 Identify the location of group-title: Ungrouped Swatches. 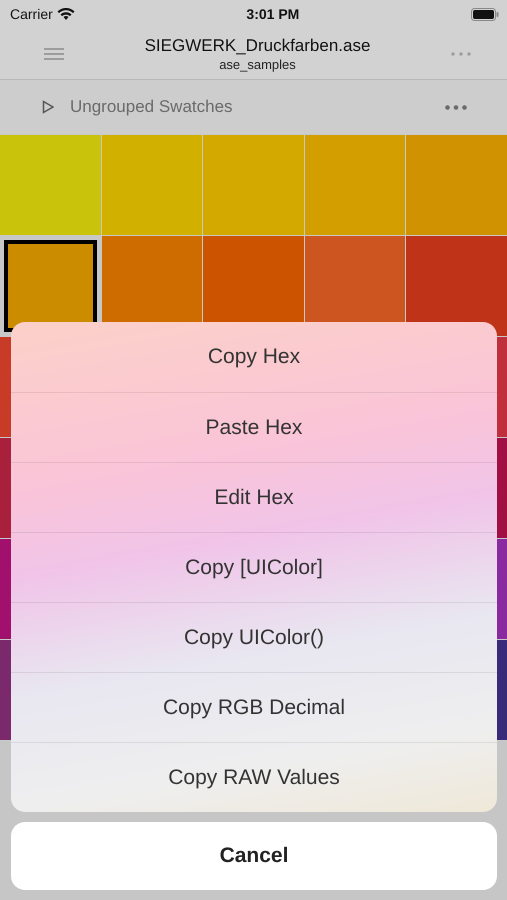
(152, 107).